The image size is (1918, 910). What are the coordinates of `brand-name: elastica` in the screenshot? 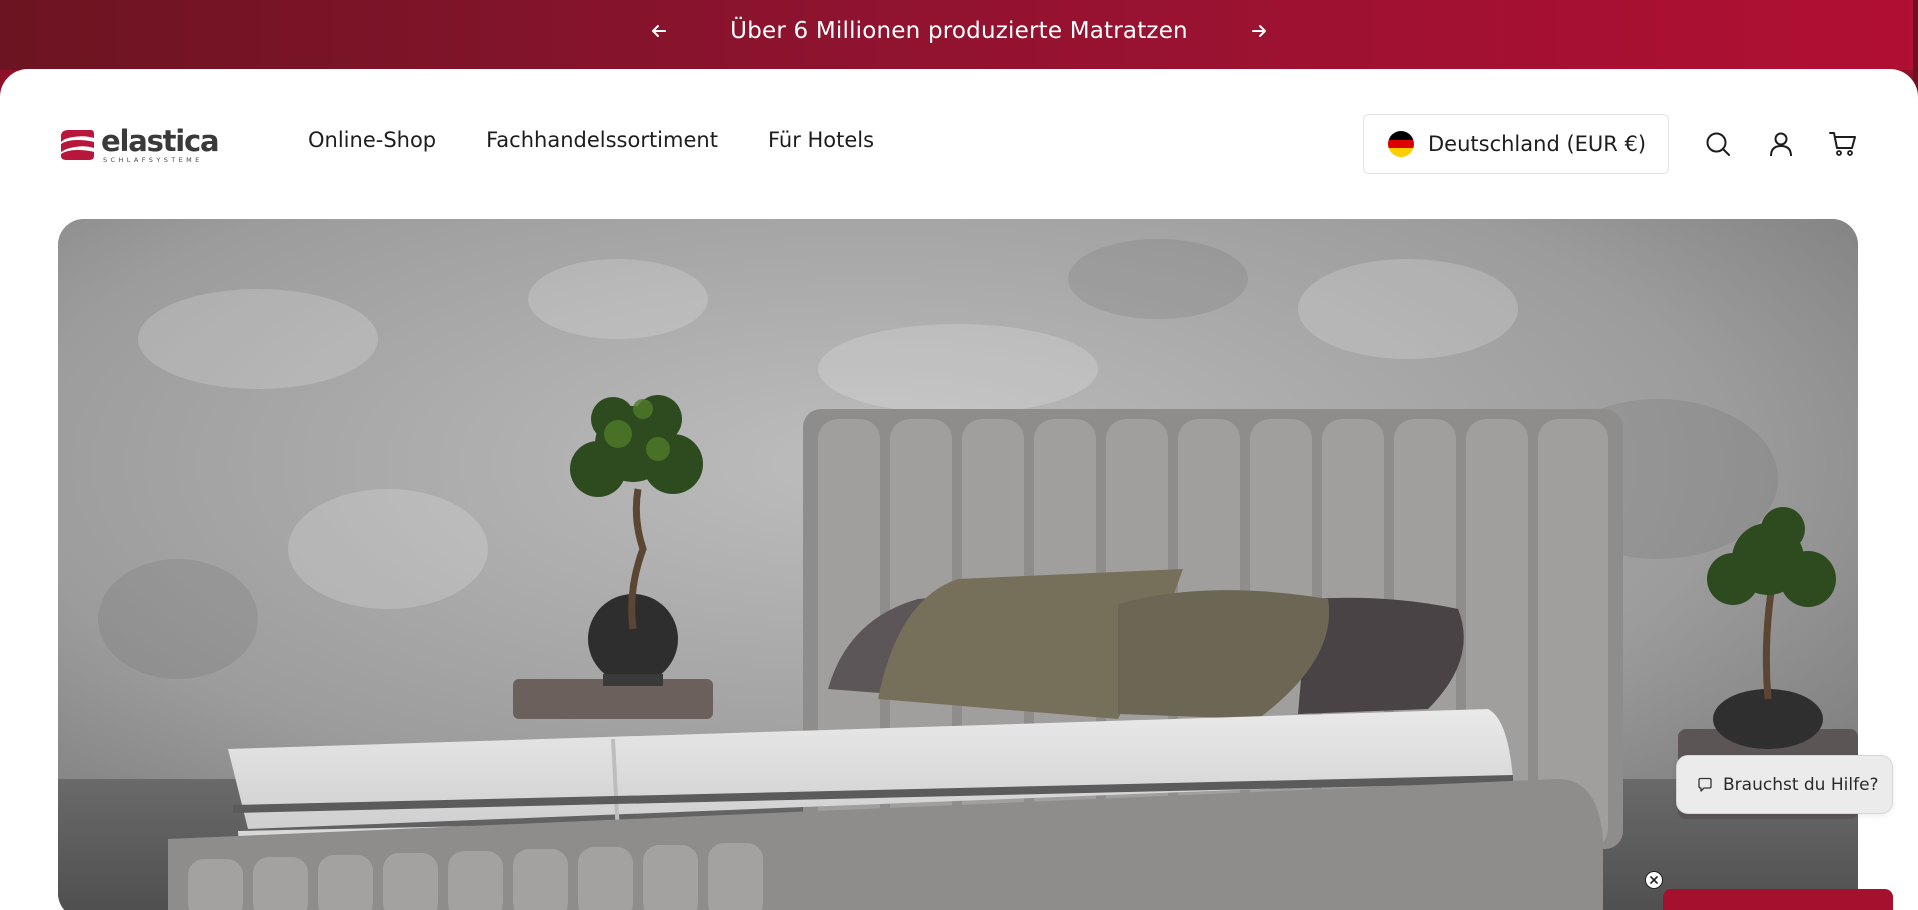 It's located at (160, 140).